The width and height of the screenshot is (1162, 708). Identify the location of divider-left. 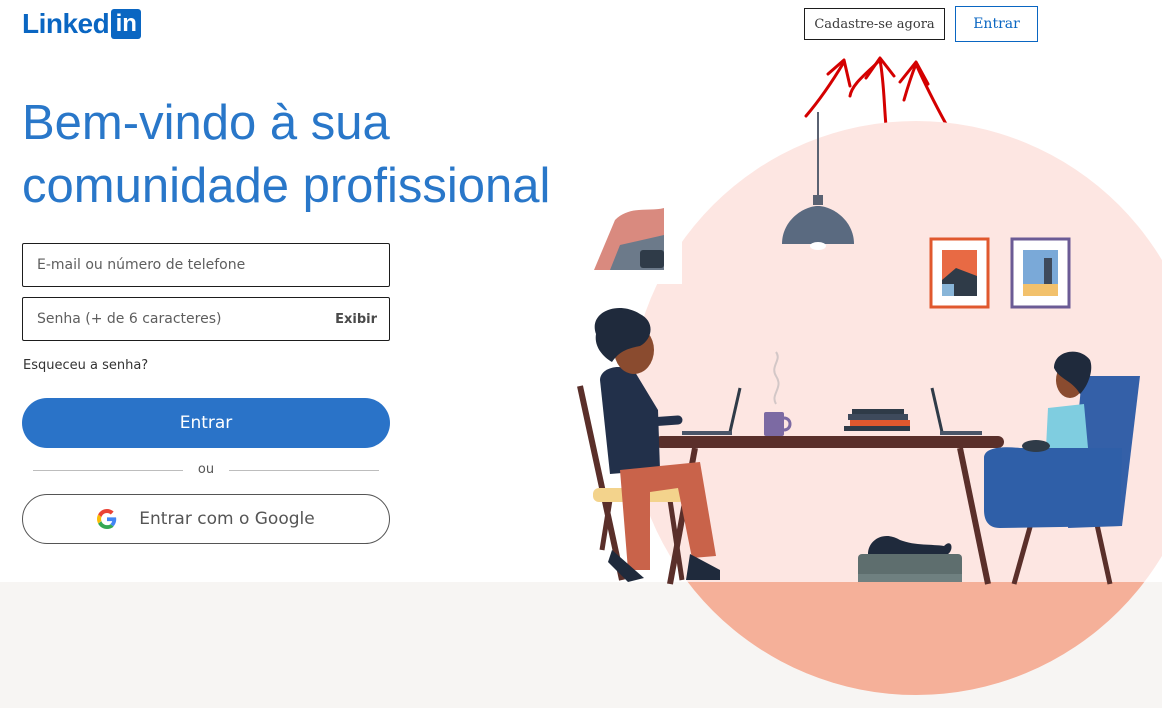
(108, 470).